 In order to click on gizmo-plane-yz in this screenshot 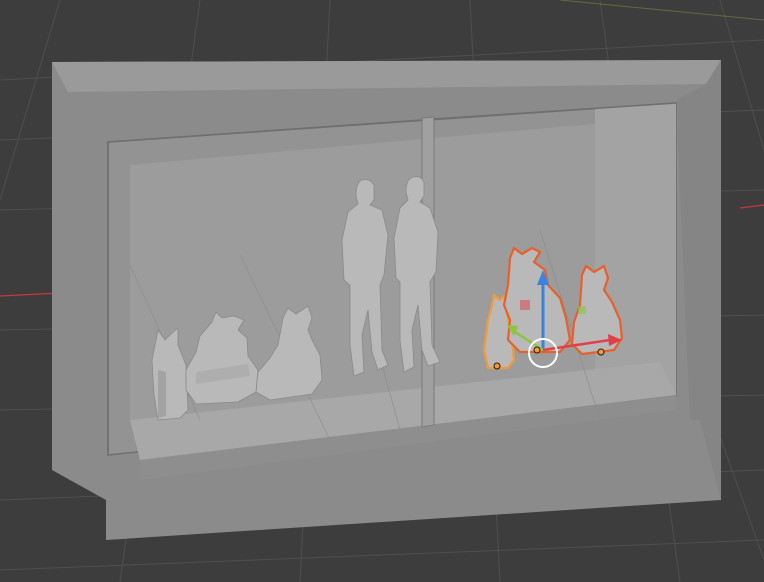, I will do `click(525, 305)`.